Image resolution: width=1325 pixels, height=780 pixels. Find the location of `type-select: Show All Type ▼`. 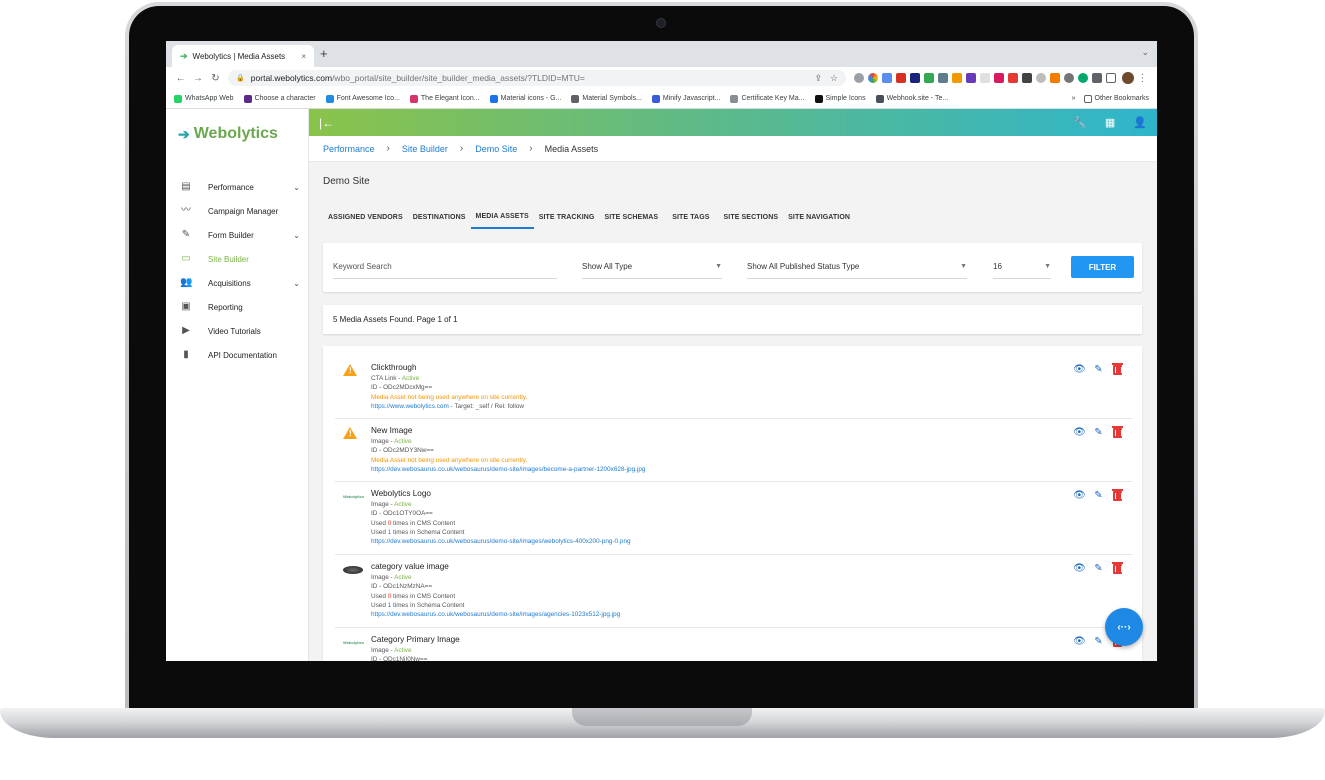

type-select: Show All Type ▼ is located at coordinates (652, 267).